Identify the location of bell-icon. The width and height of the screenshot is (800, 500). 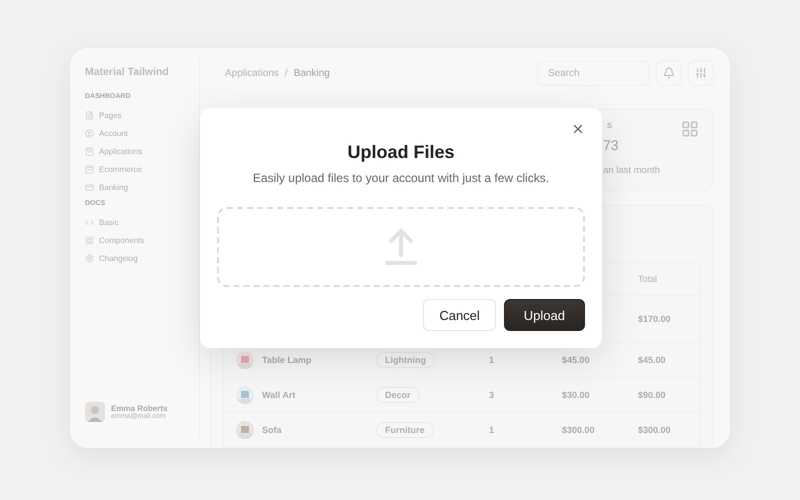
(669, 73).